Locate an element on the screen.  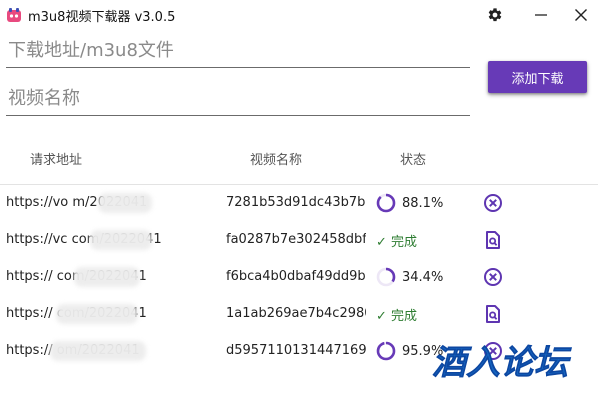
status-cell: 88.1% is located at coordinates (421, 203).